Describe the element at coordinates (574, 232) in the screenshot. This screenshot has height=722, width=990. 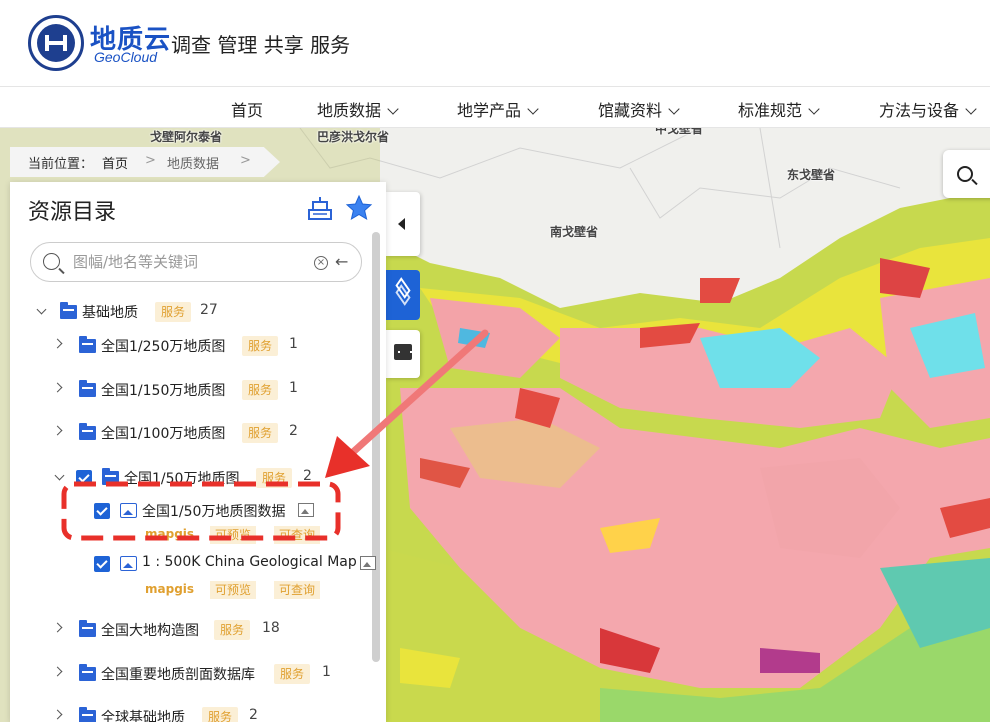
I see `map-label-province: 南戈壁省` at that location.